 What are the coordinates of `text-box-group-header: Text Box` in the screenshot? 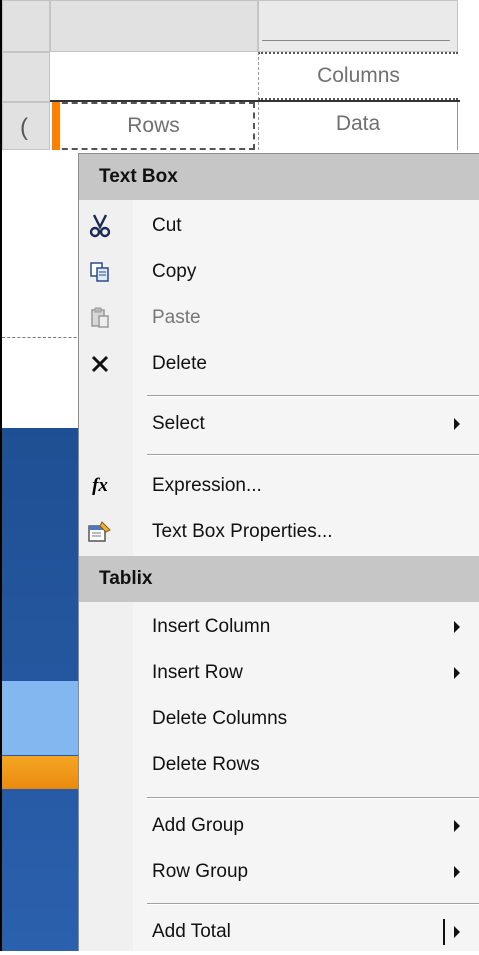 It's located at (279, 177).